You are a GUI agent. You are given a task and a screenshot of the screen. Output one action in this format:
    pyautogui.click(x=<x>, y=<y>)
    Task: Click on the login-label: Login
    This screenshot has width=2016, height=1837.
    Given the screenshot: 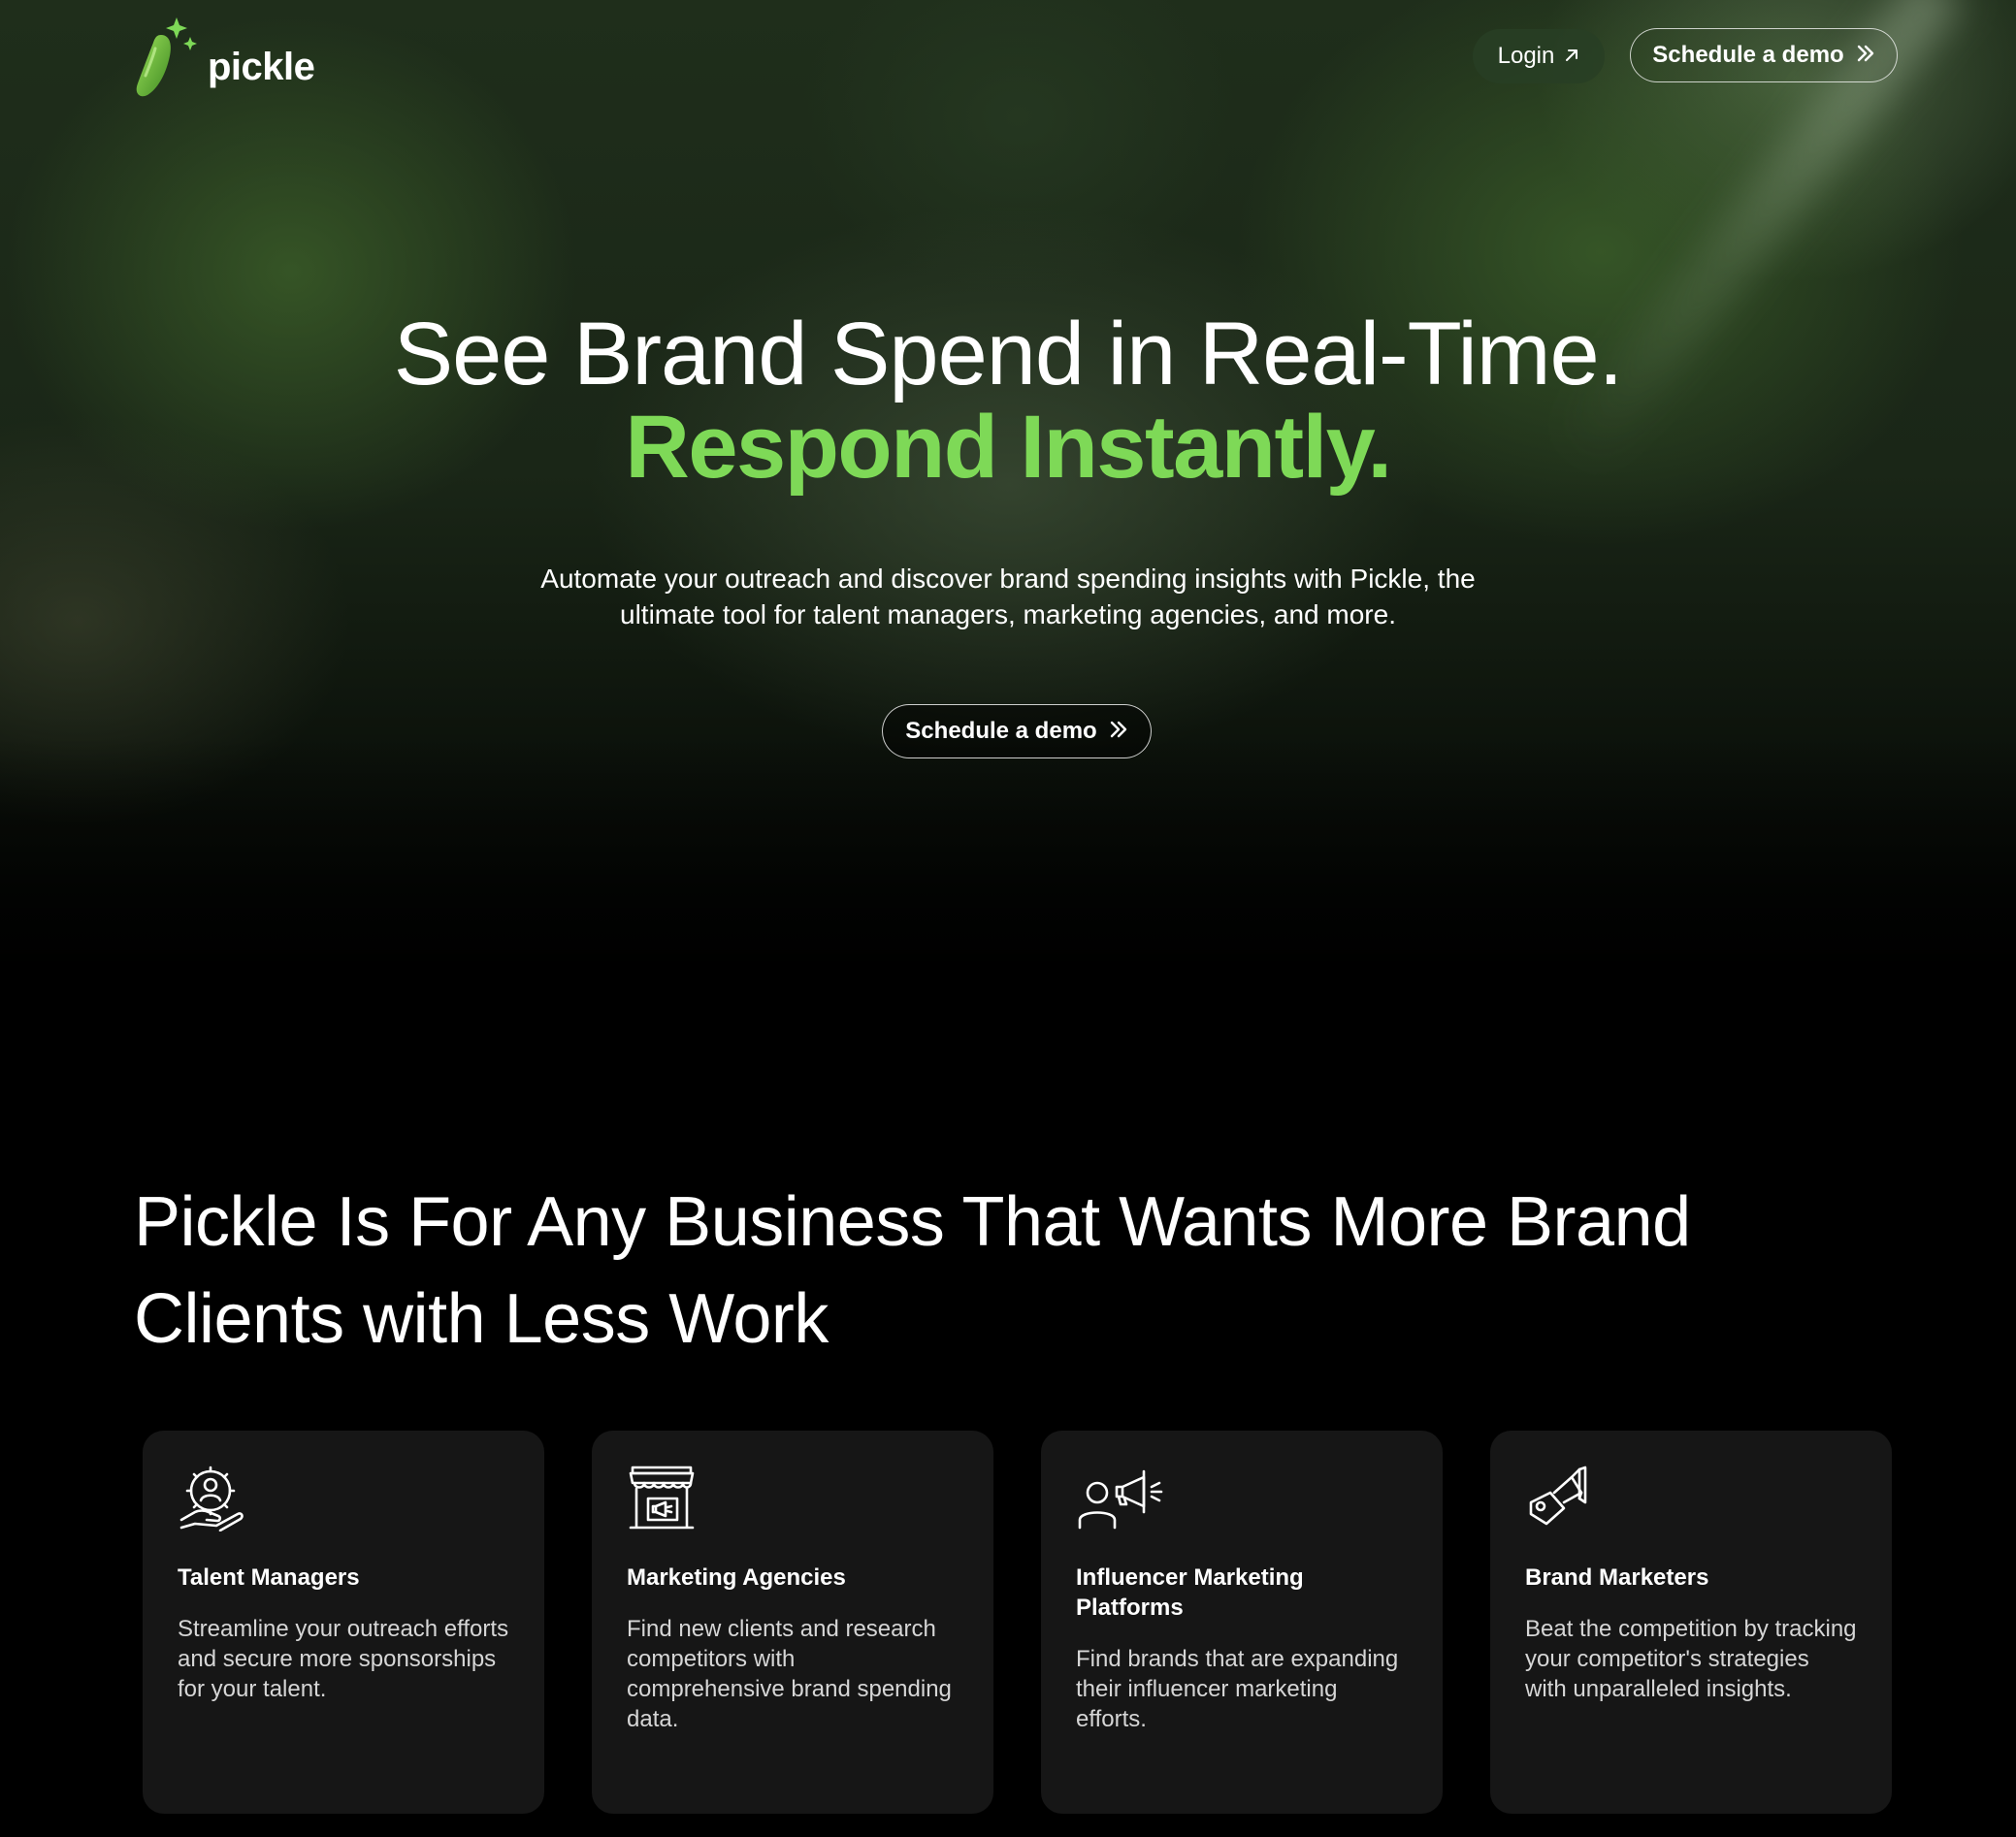 What is the action you would take?
    pyautogui.click(x=1526, y=56)
    